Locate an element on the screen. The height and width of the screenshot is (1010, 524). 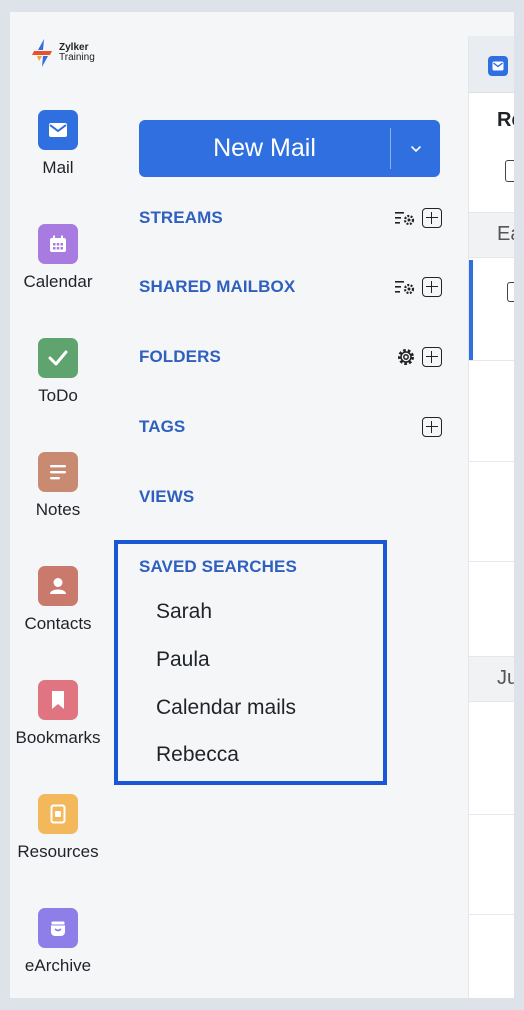
section-label: STREAMS is located at coordinates (181, 217).